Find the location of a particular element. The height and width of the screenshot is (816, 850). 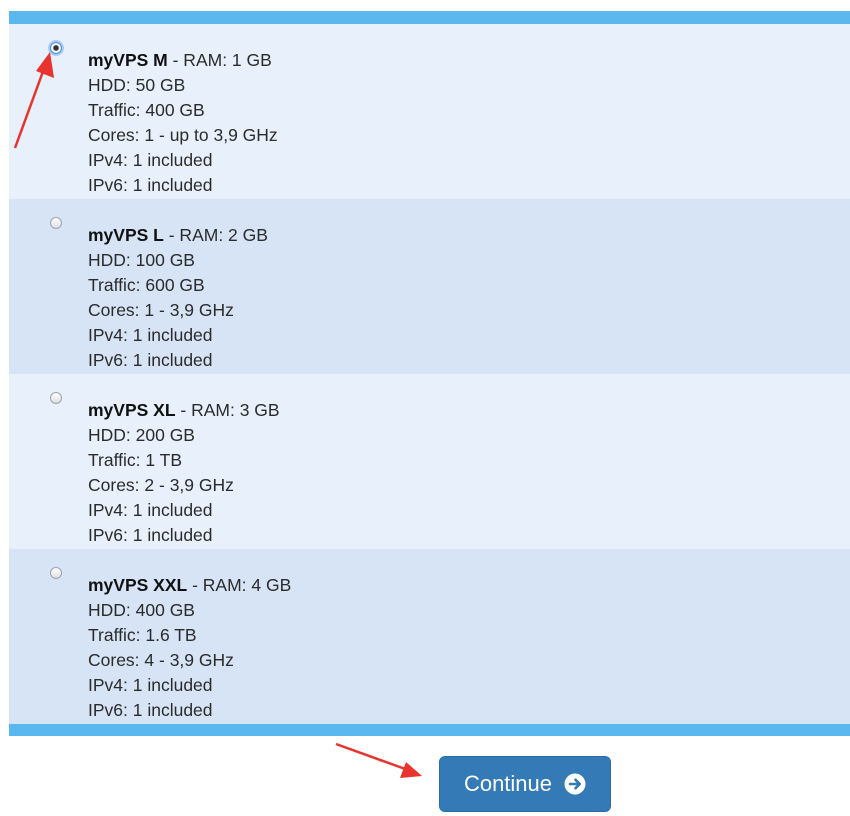

plan-hdd: HDD: 50 GB is located at coordinates (137, 85).